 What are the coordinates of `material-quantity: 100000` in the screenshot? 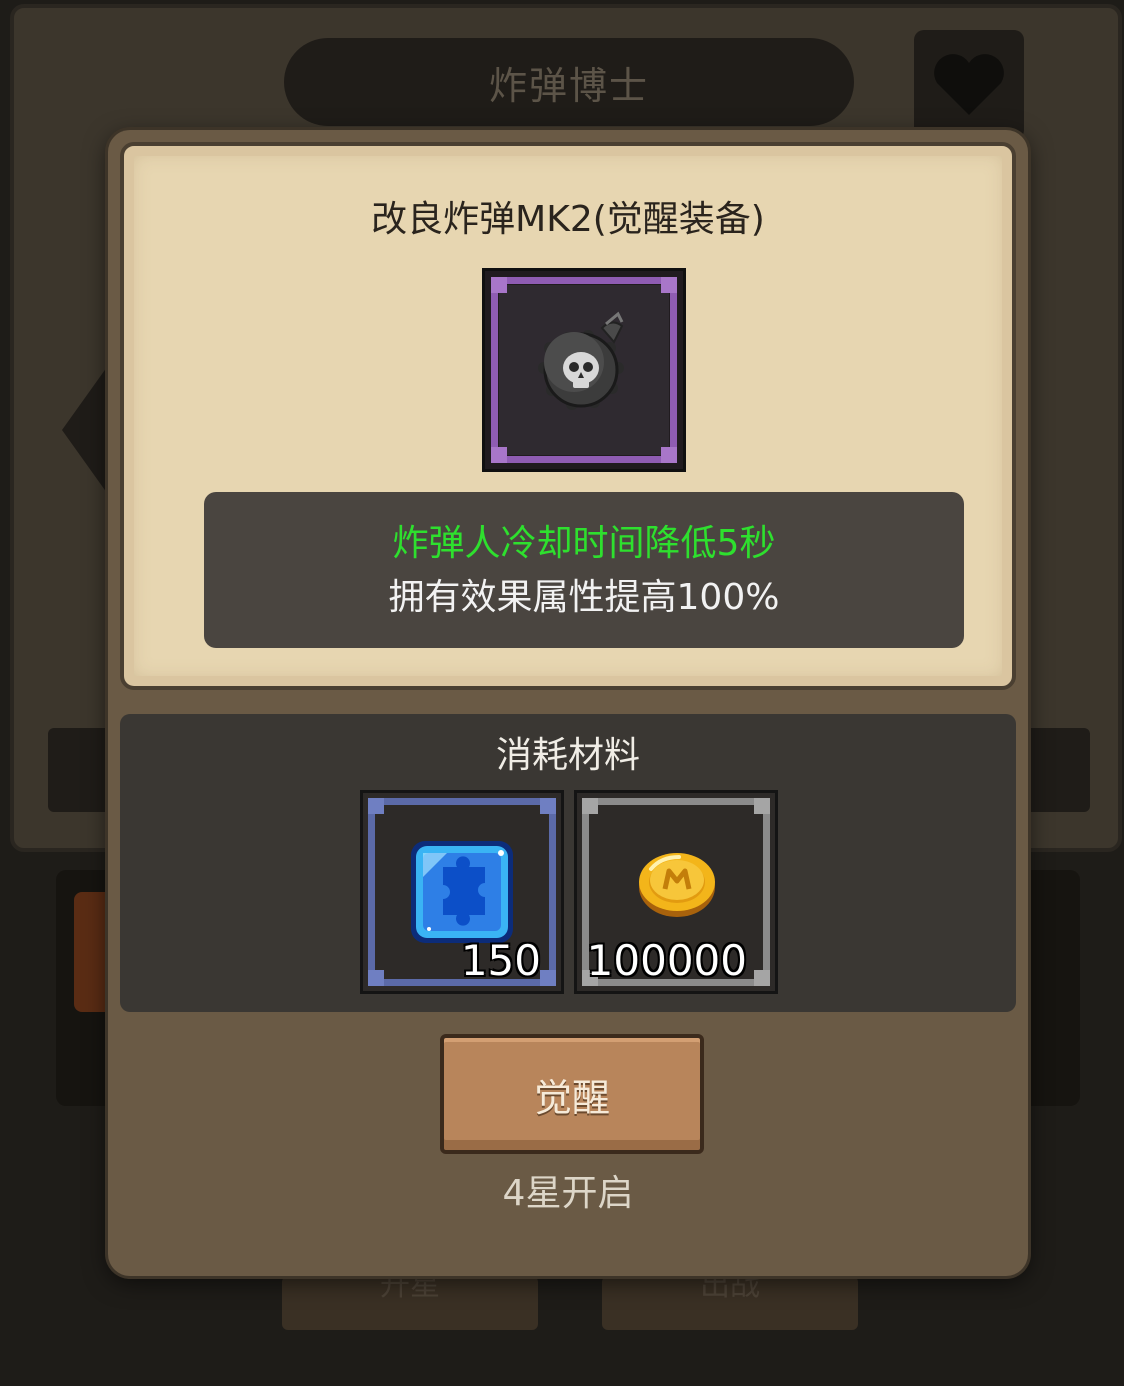 It's located at (666, 960).